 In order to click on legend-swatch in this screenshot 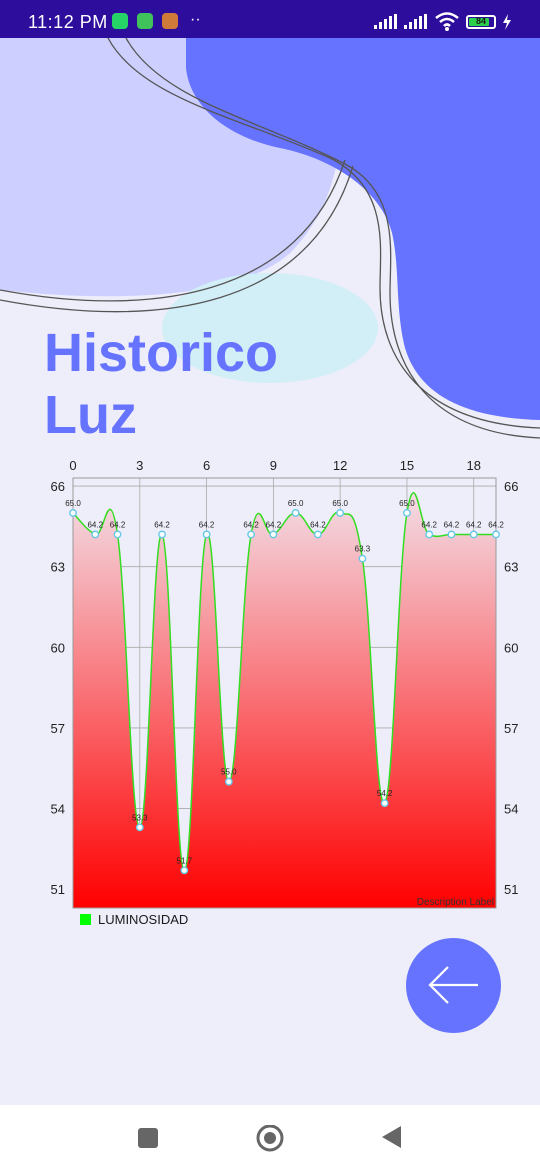, I will do `click(85, 919)`.